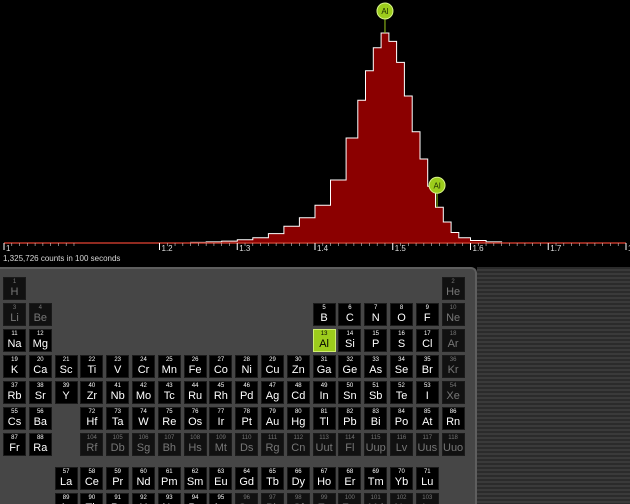  Describe the element at coordinates (298, 392) in the screenshot. I see `element-cd: 48 Cd` at that location.